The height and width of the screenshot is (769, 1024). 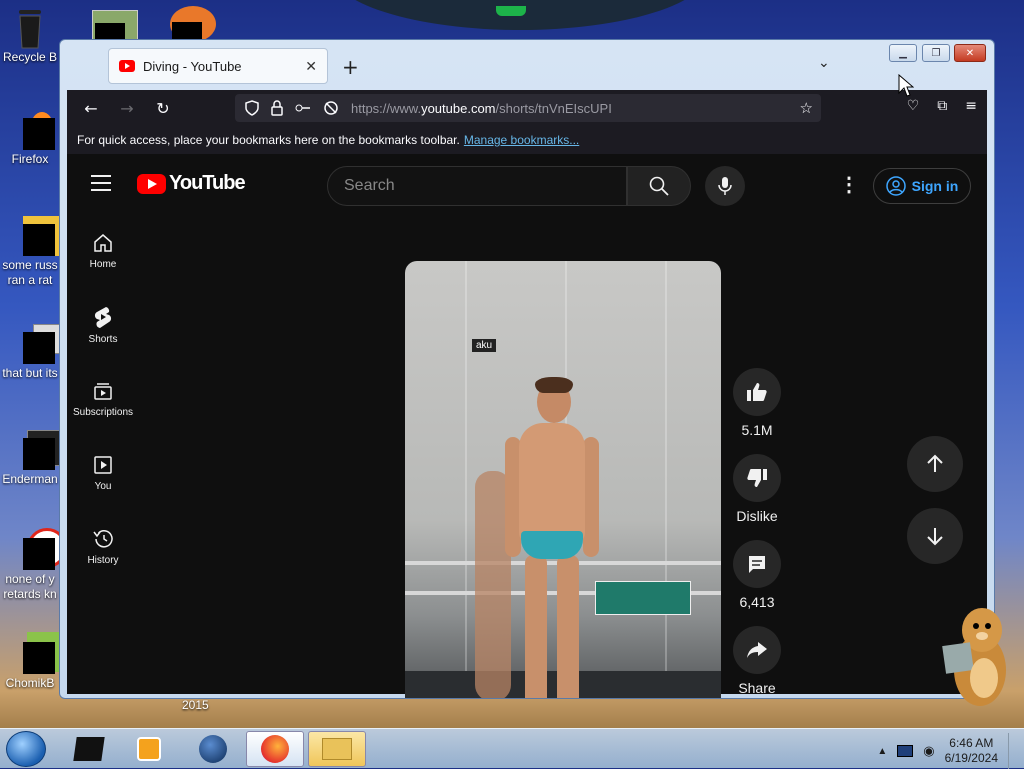 I want to click on tab-title: Diving - YouTube, so click(x=192, y=66).